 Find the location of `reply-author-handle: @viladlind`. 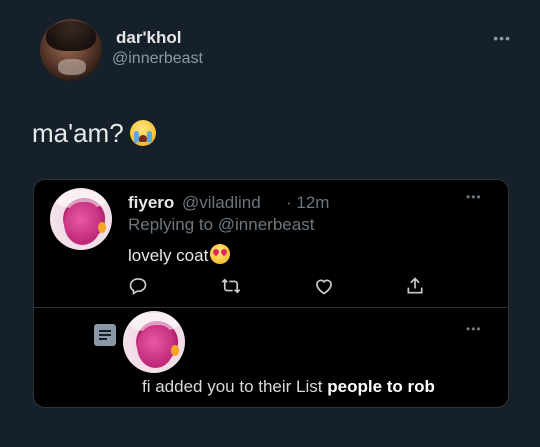

reply-author-handle: @viladlind is located at coordinates (221, 203).